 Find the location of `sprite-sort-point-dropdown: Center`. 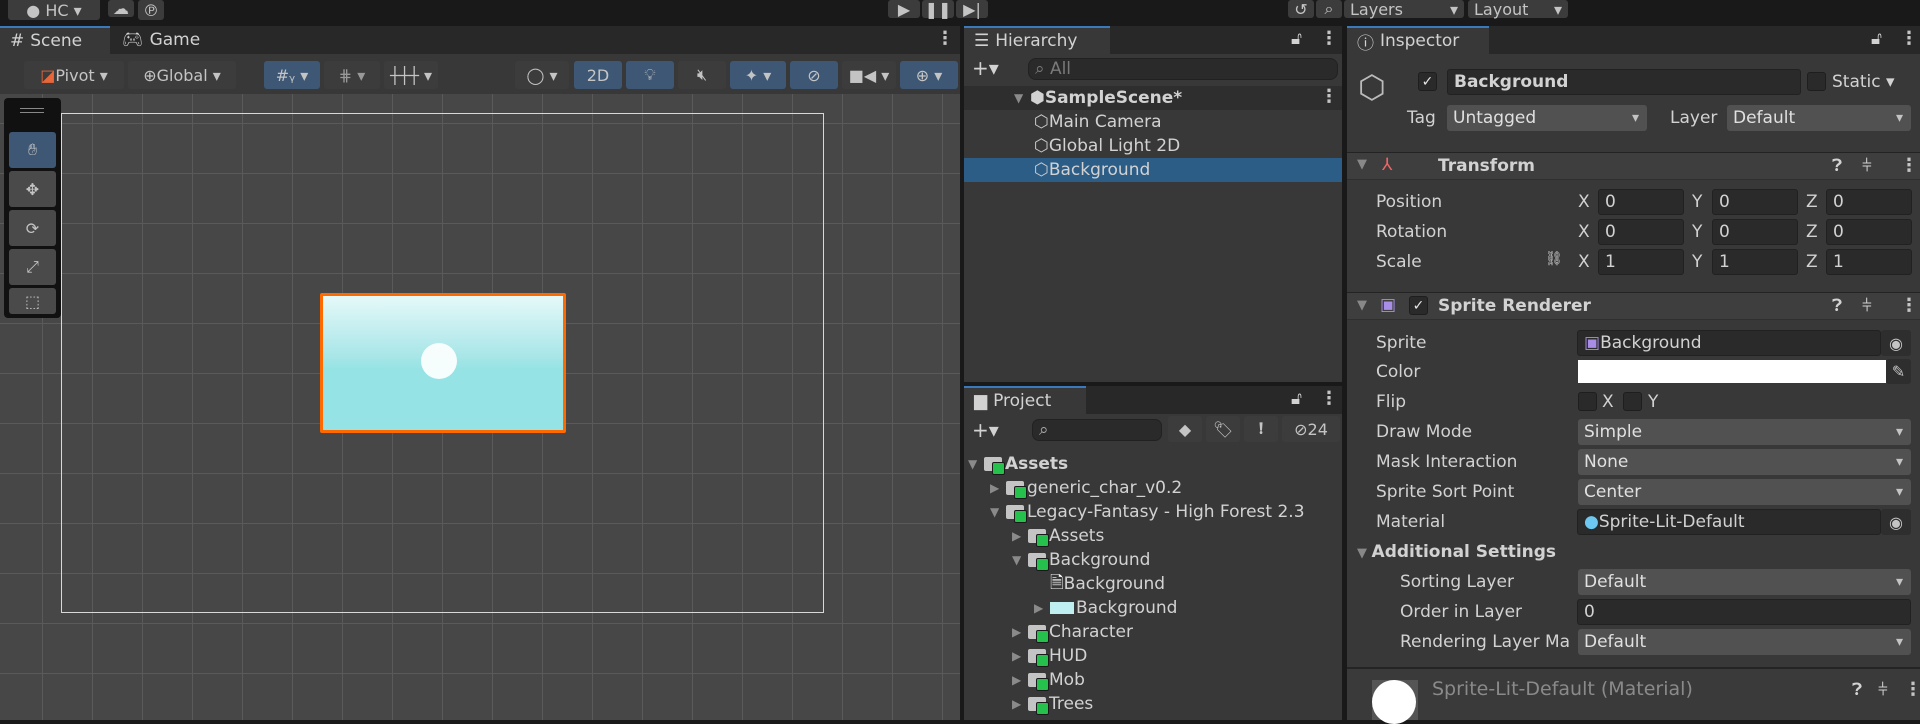

sprite-sort-point-dropdown: Center is located at coordinates (1744, 492).